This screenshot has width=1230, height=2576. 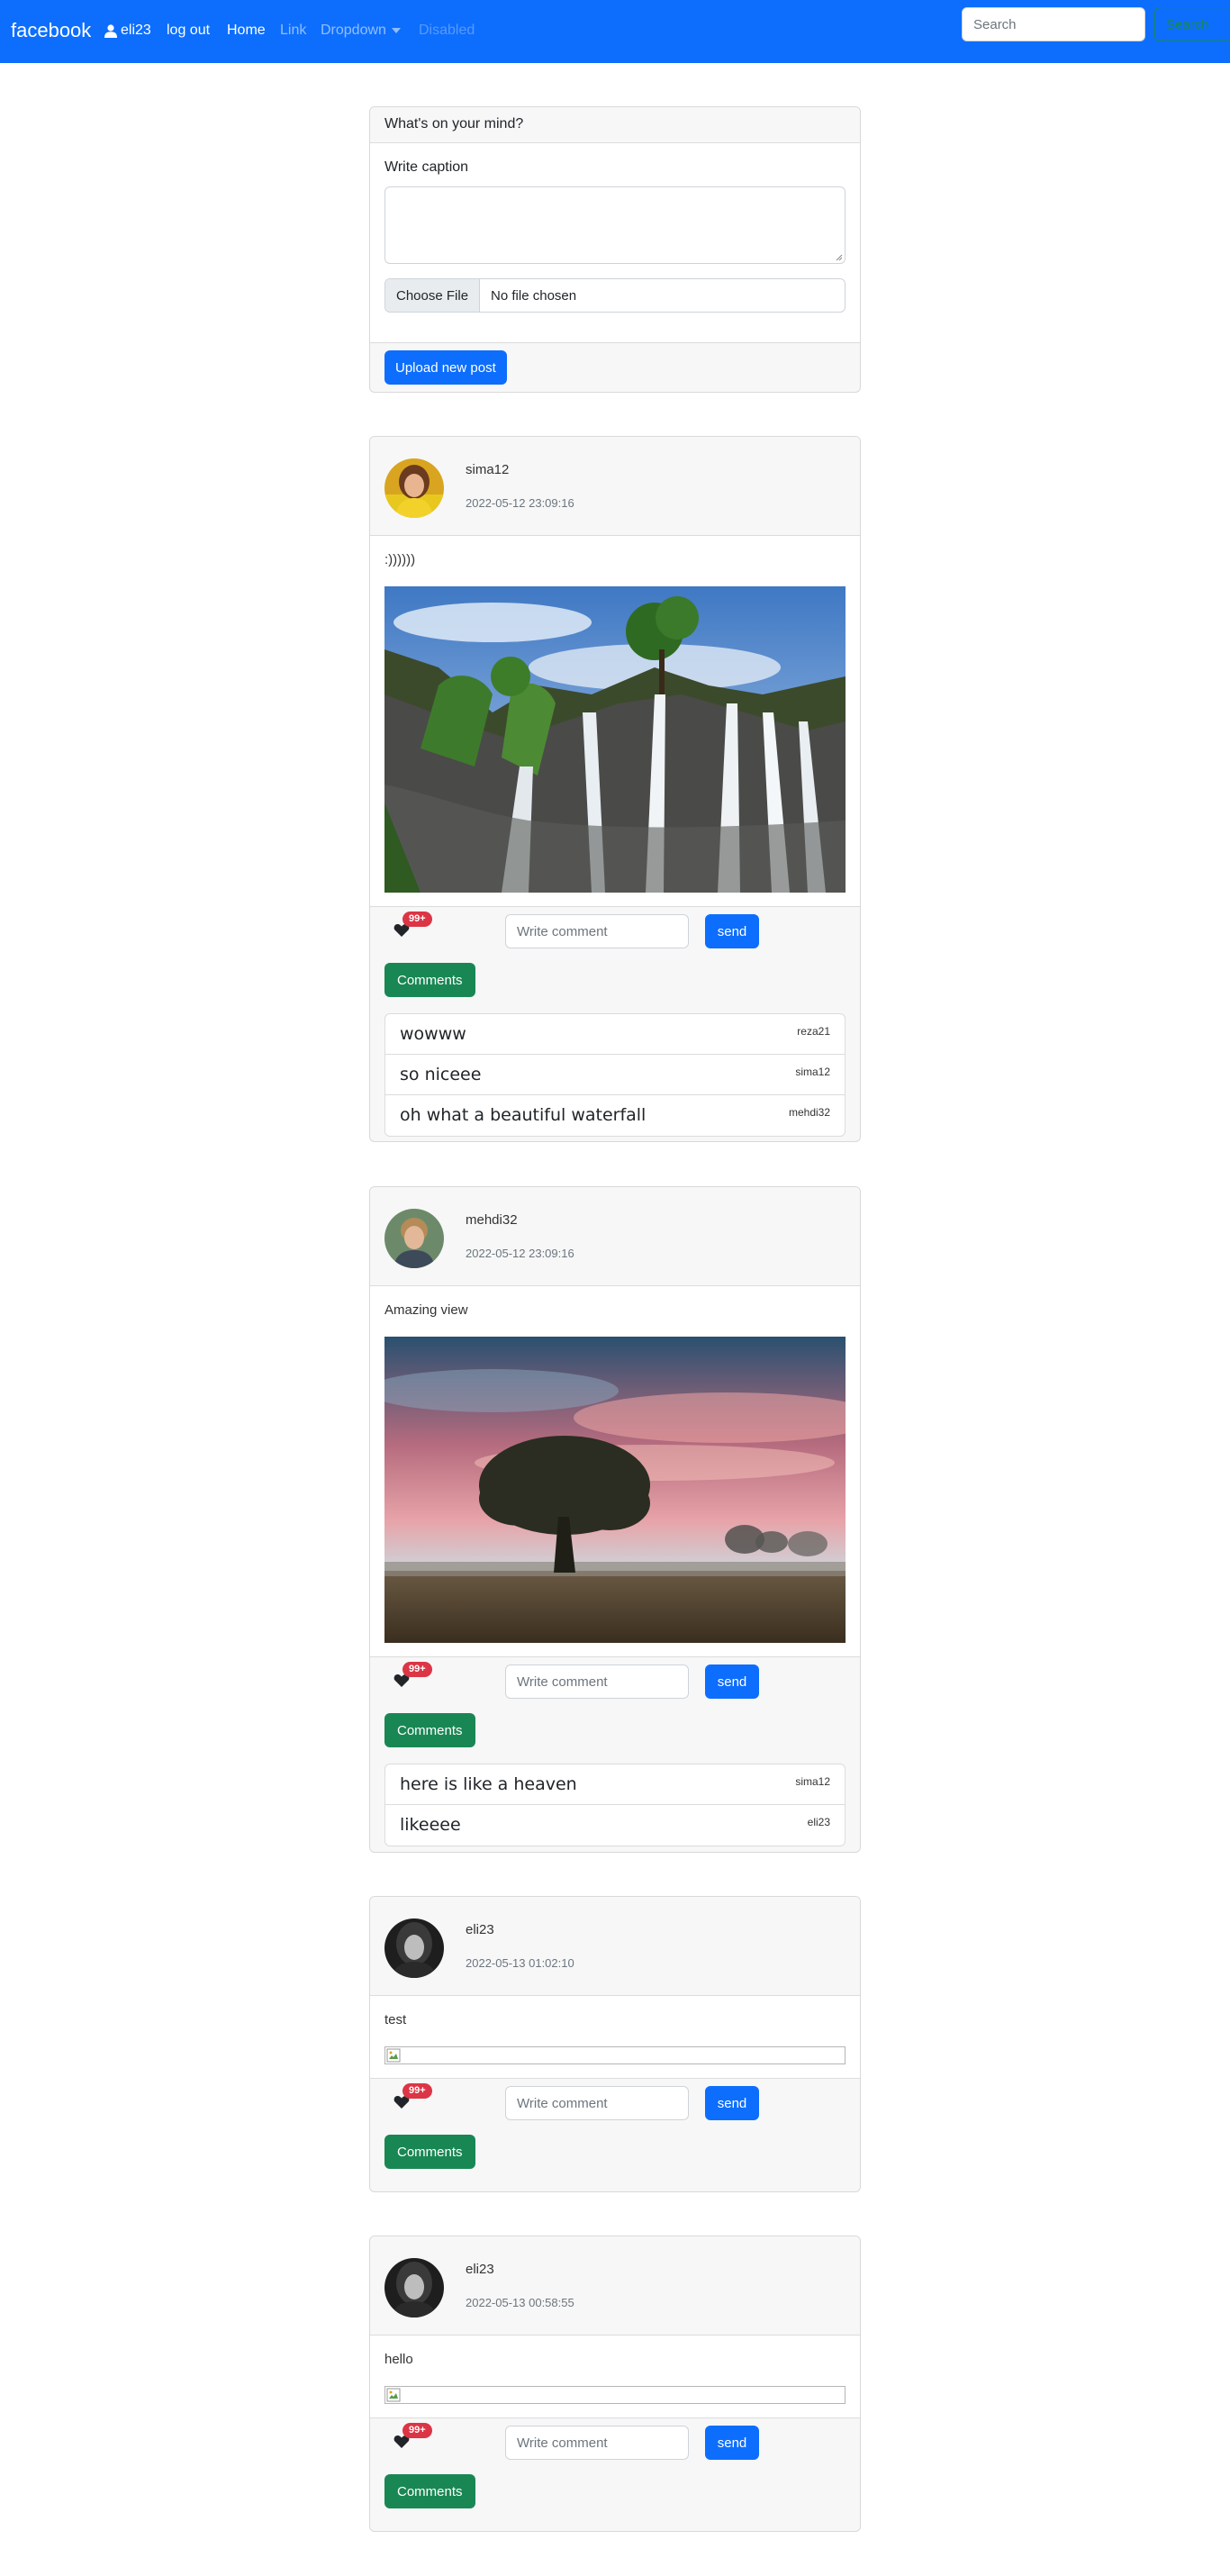 I want to click on nav-dropdown: Dropdown, so click(x=361, y=31).